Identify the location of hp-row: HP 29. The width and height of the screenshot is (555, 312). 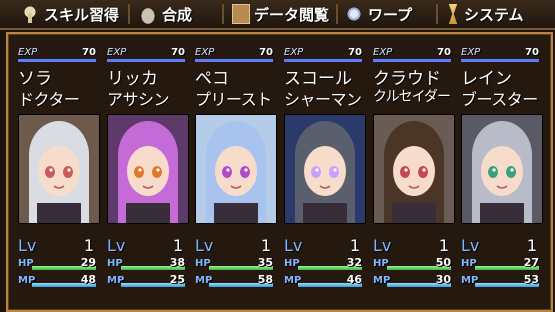
(58, 264).